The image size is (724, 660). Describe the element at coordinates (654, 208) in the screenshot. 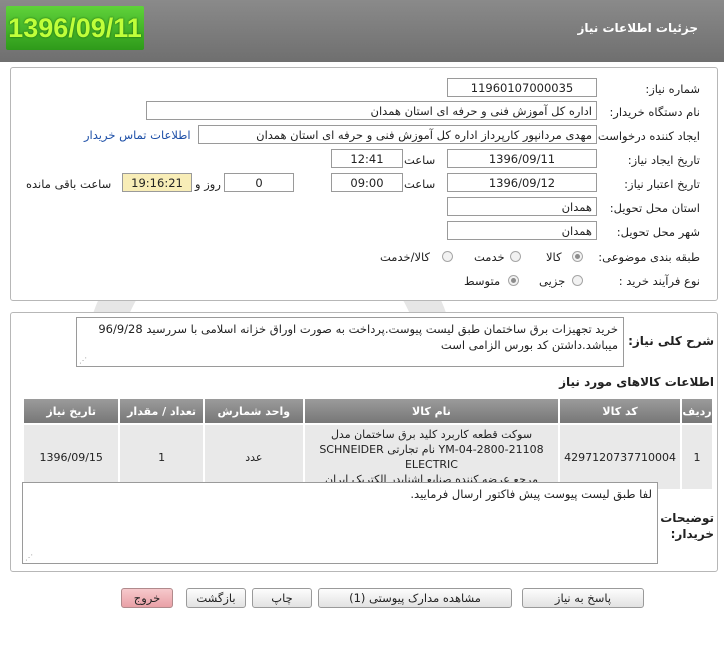

I see `province-label: استان محل تحویل:` at that location.